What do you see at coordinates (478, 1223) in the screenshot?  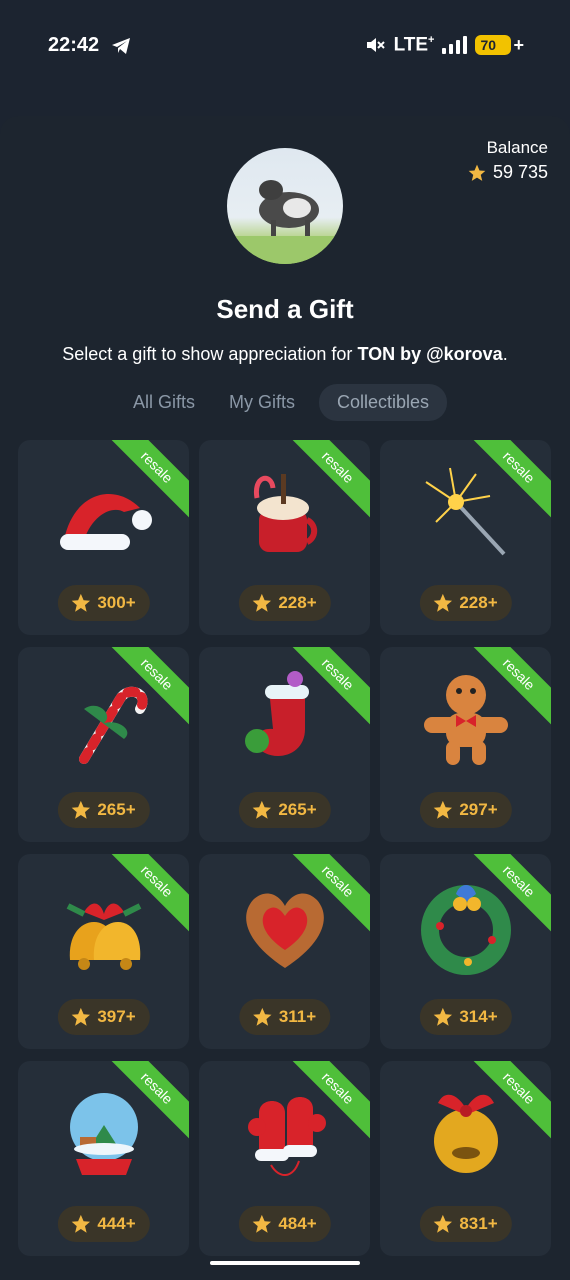 I see `price-value: 831+` at bounding box center [478, 1223].